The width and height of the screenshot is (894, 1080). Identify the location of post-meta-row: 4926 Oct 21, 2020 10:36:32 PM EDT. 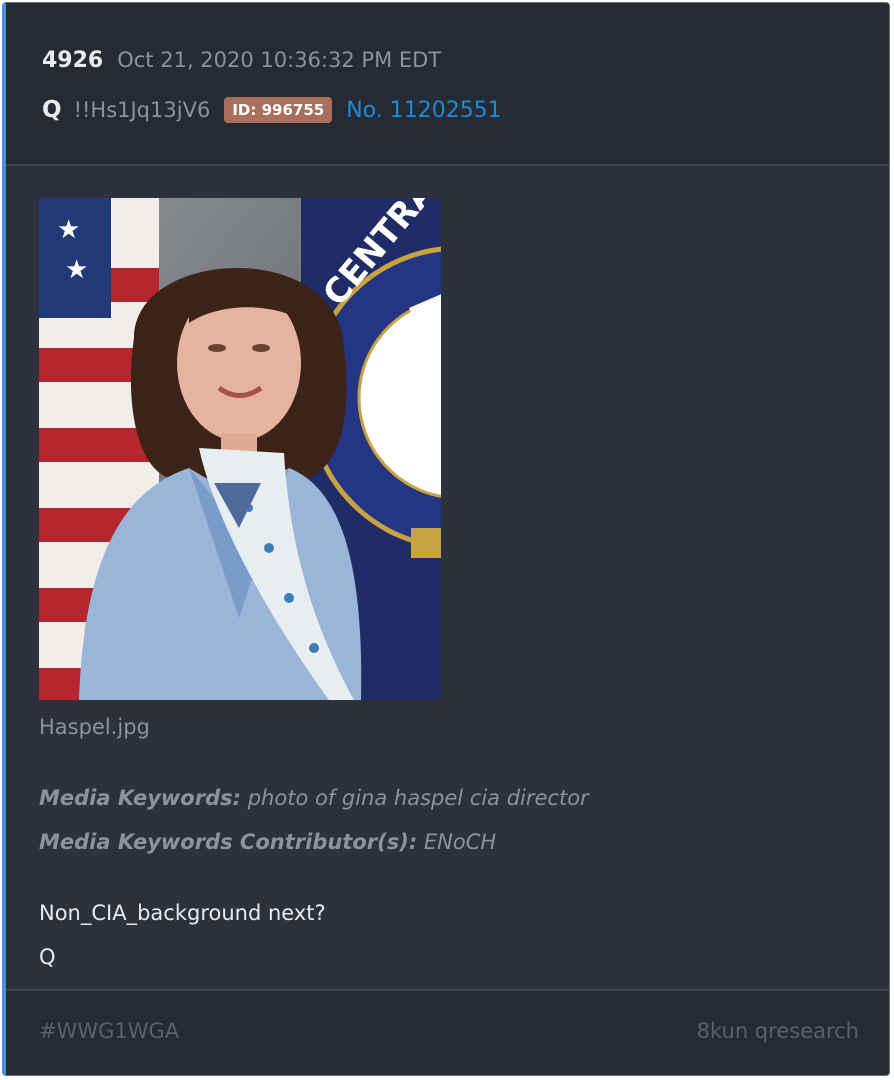
(241, 60).